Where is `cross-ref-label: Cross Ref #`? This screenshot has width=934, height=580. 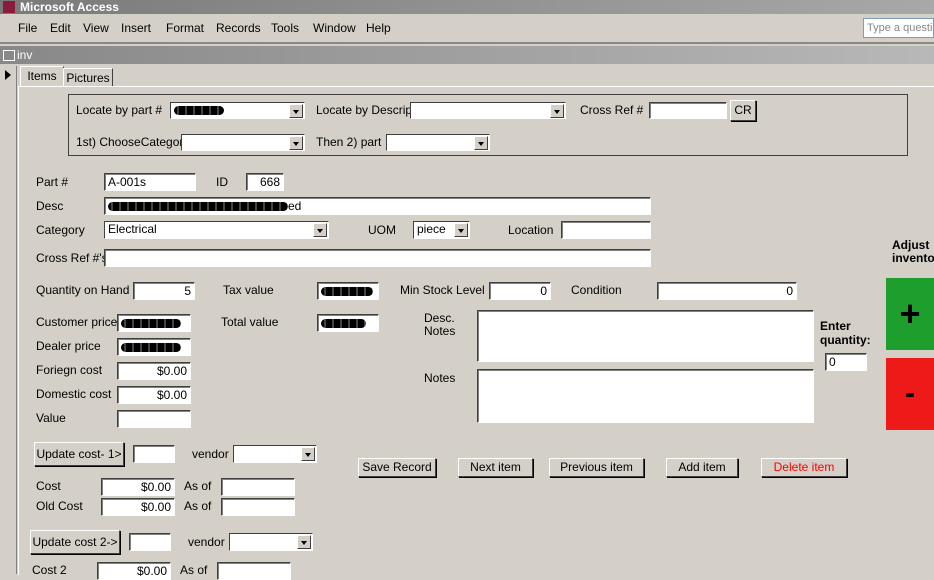
cross-ref-label: Cross Ref # is located at coordinates (612, 110).